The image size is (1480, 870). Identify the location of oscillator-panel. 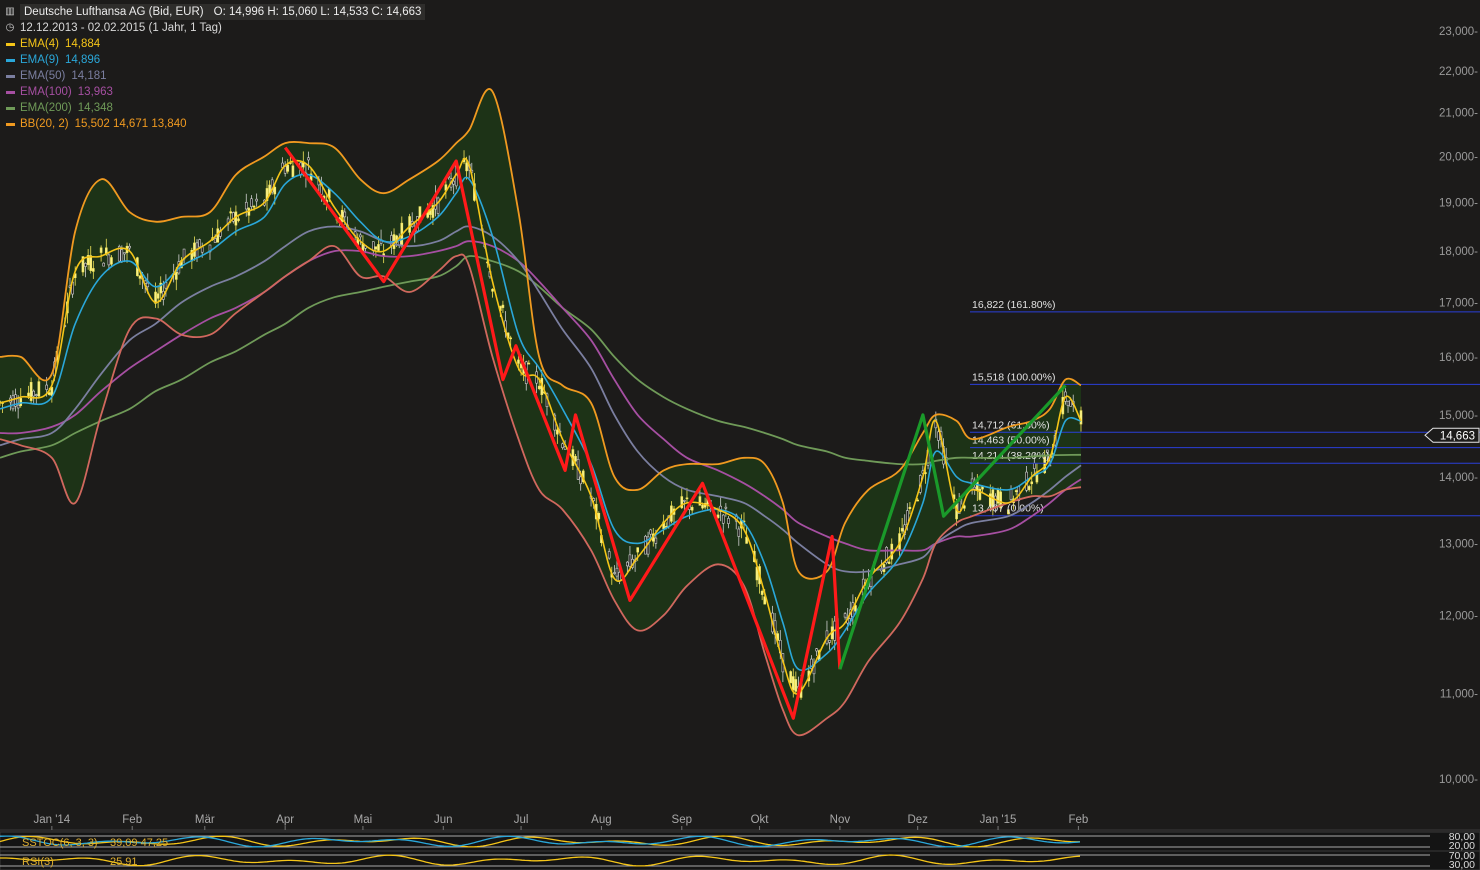
(740, 841).